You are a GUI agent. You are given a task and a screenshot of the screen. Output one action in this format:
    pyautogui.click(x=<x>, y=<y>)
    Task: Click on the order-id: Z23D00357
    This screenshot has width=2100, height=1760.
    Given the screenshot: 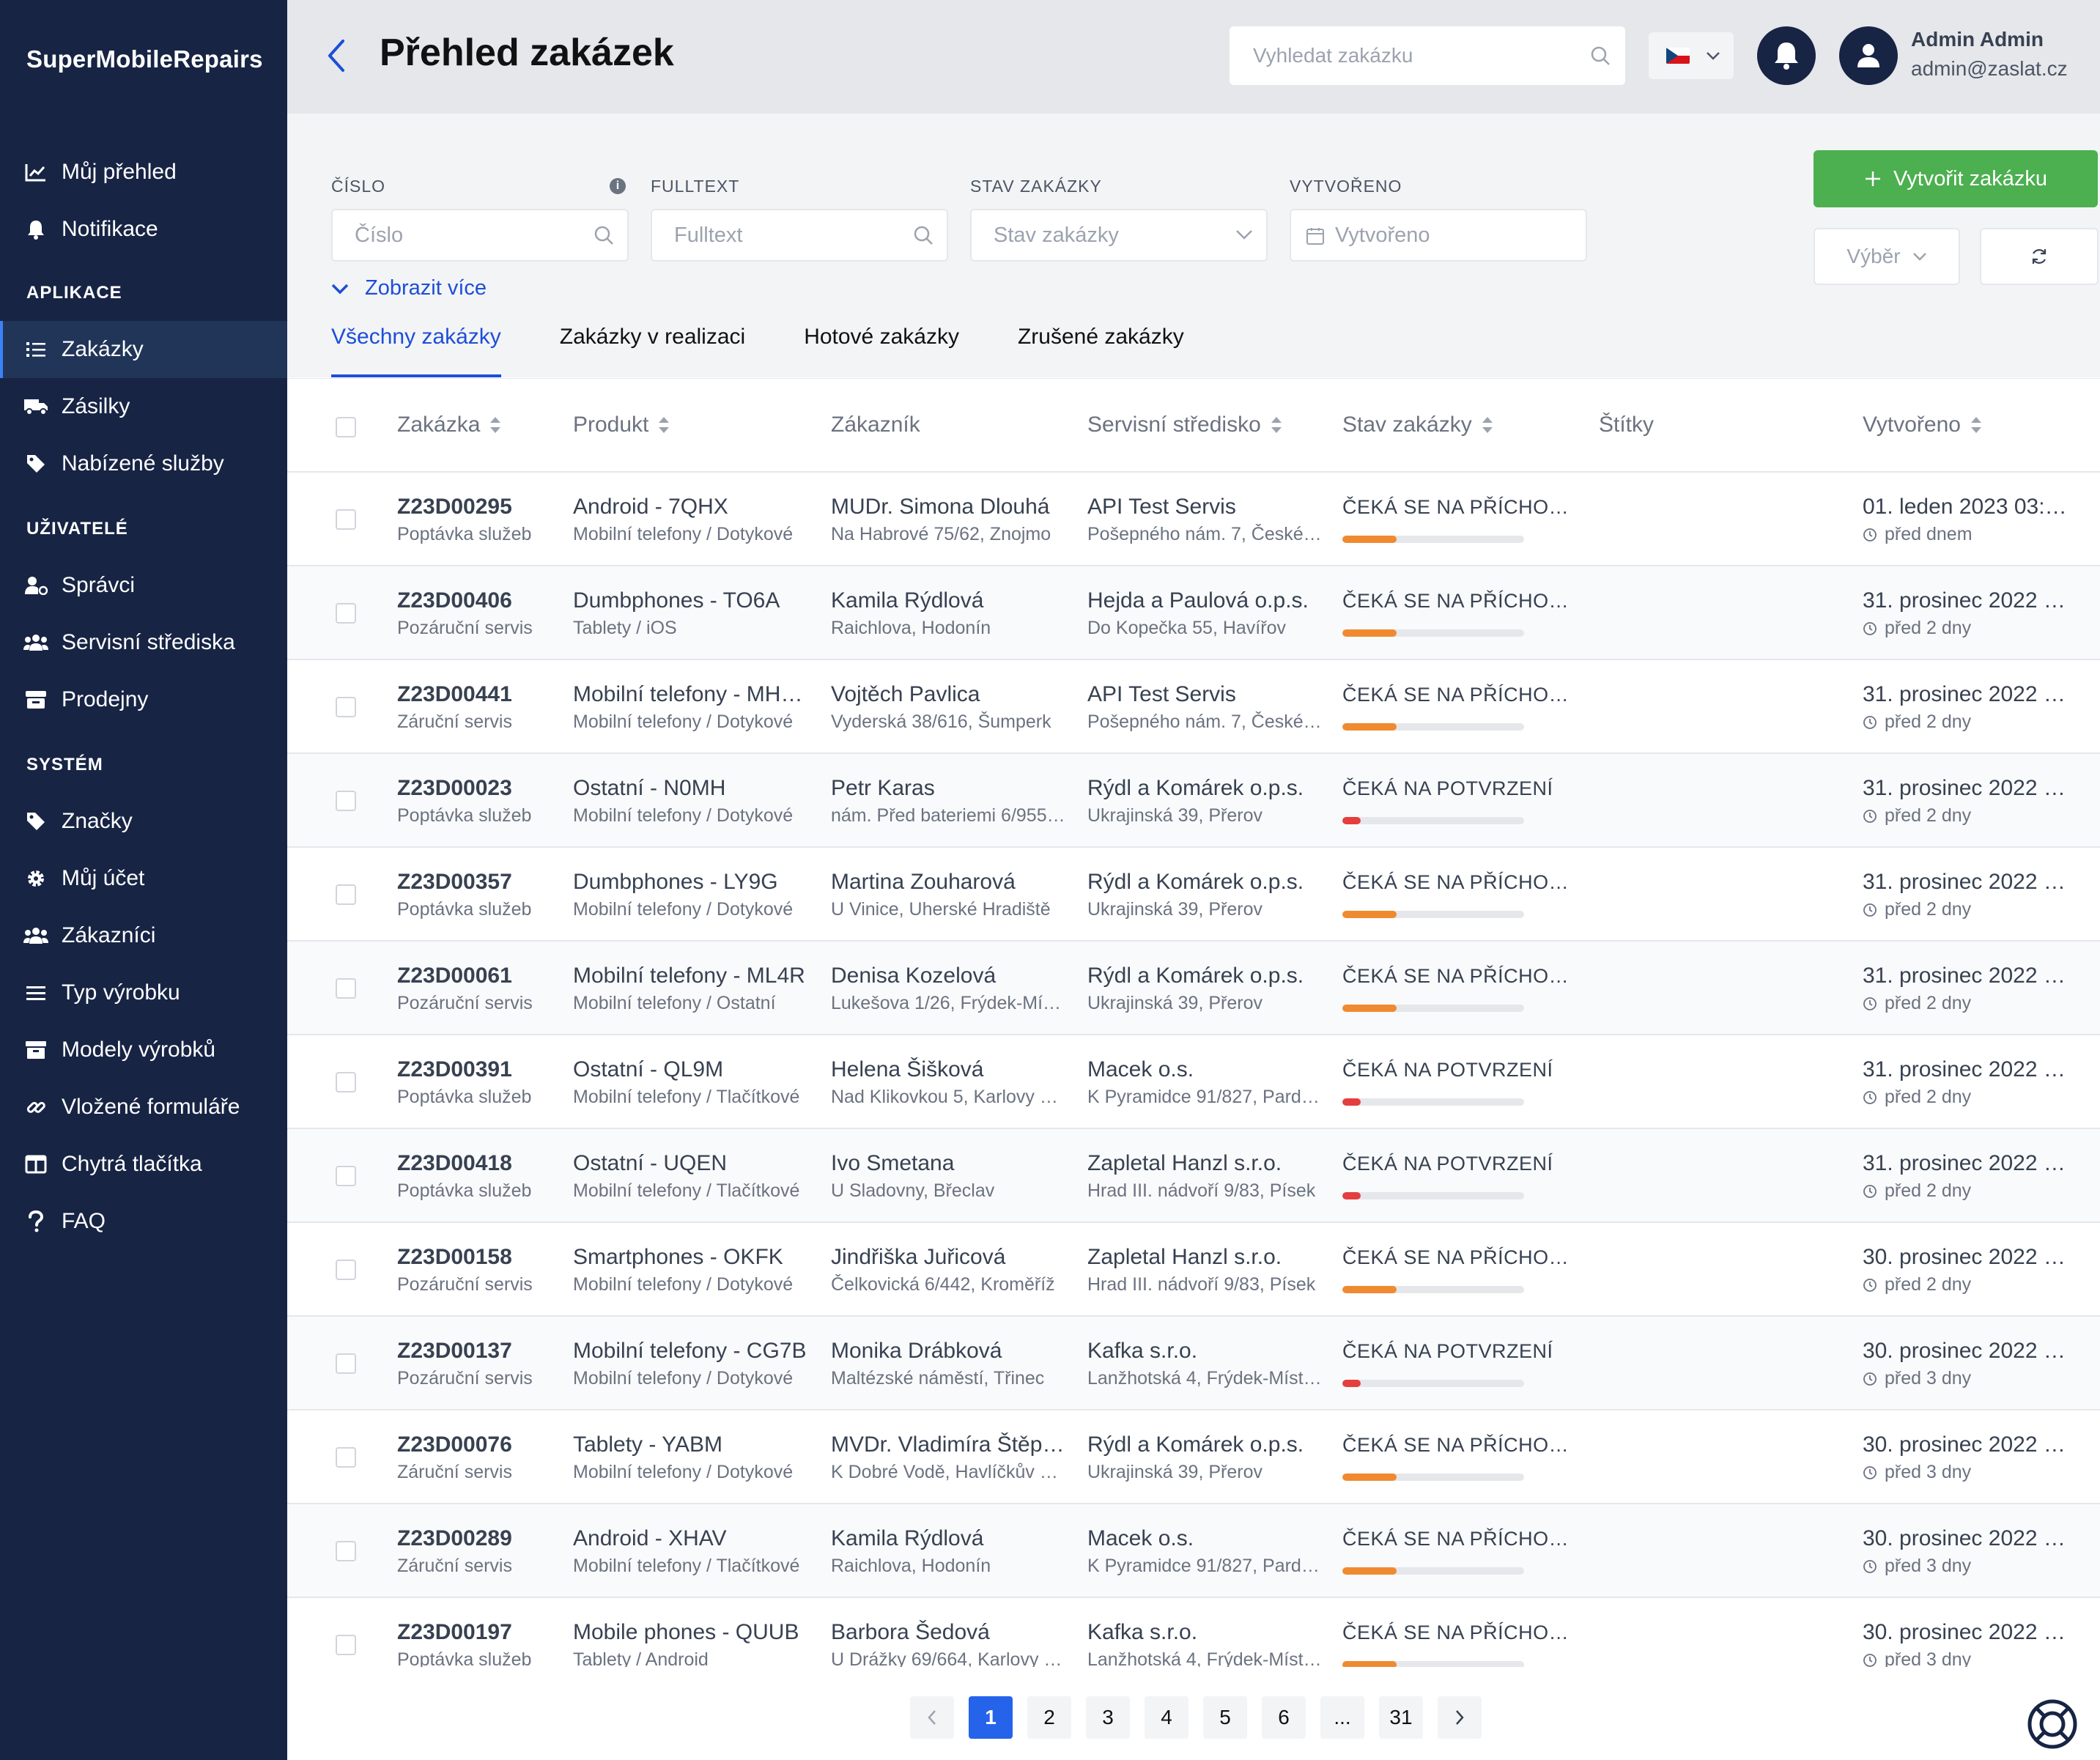 What is the action you would take?
    pyautogui.click(x=478, y=882)
    